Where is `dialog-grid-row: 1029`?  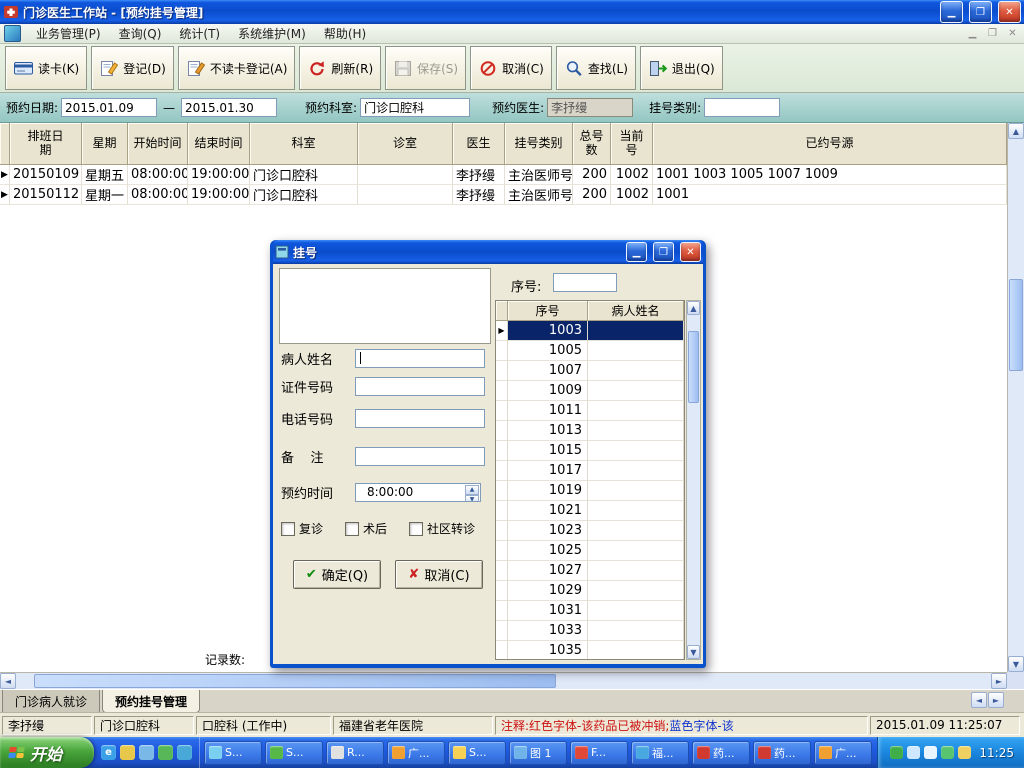 dialog-grid-row: 1029 is located at coordinates (590, 591).